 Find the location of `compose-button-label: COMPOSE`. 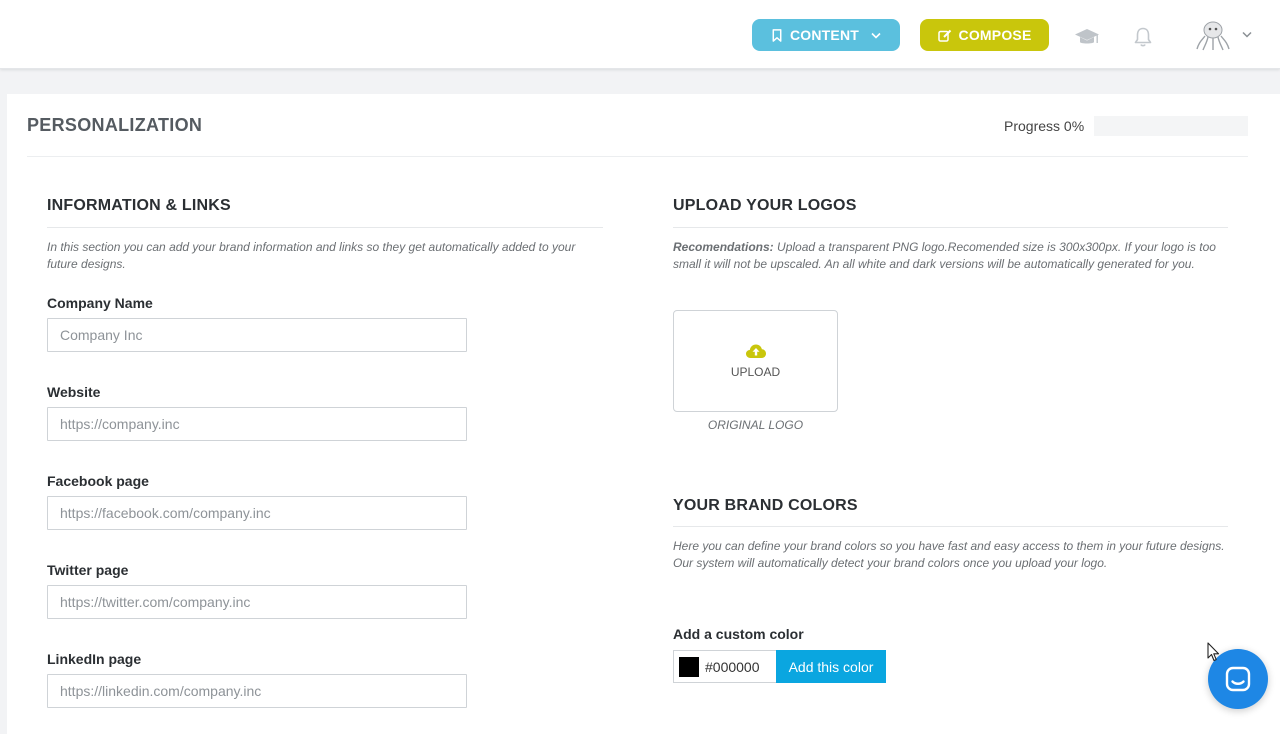

compose-button-label: COMPOSE is located at coordinates (995, 35).